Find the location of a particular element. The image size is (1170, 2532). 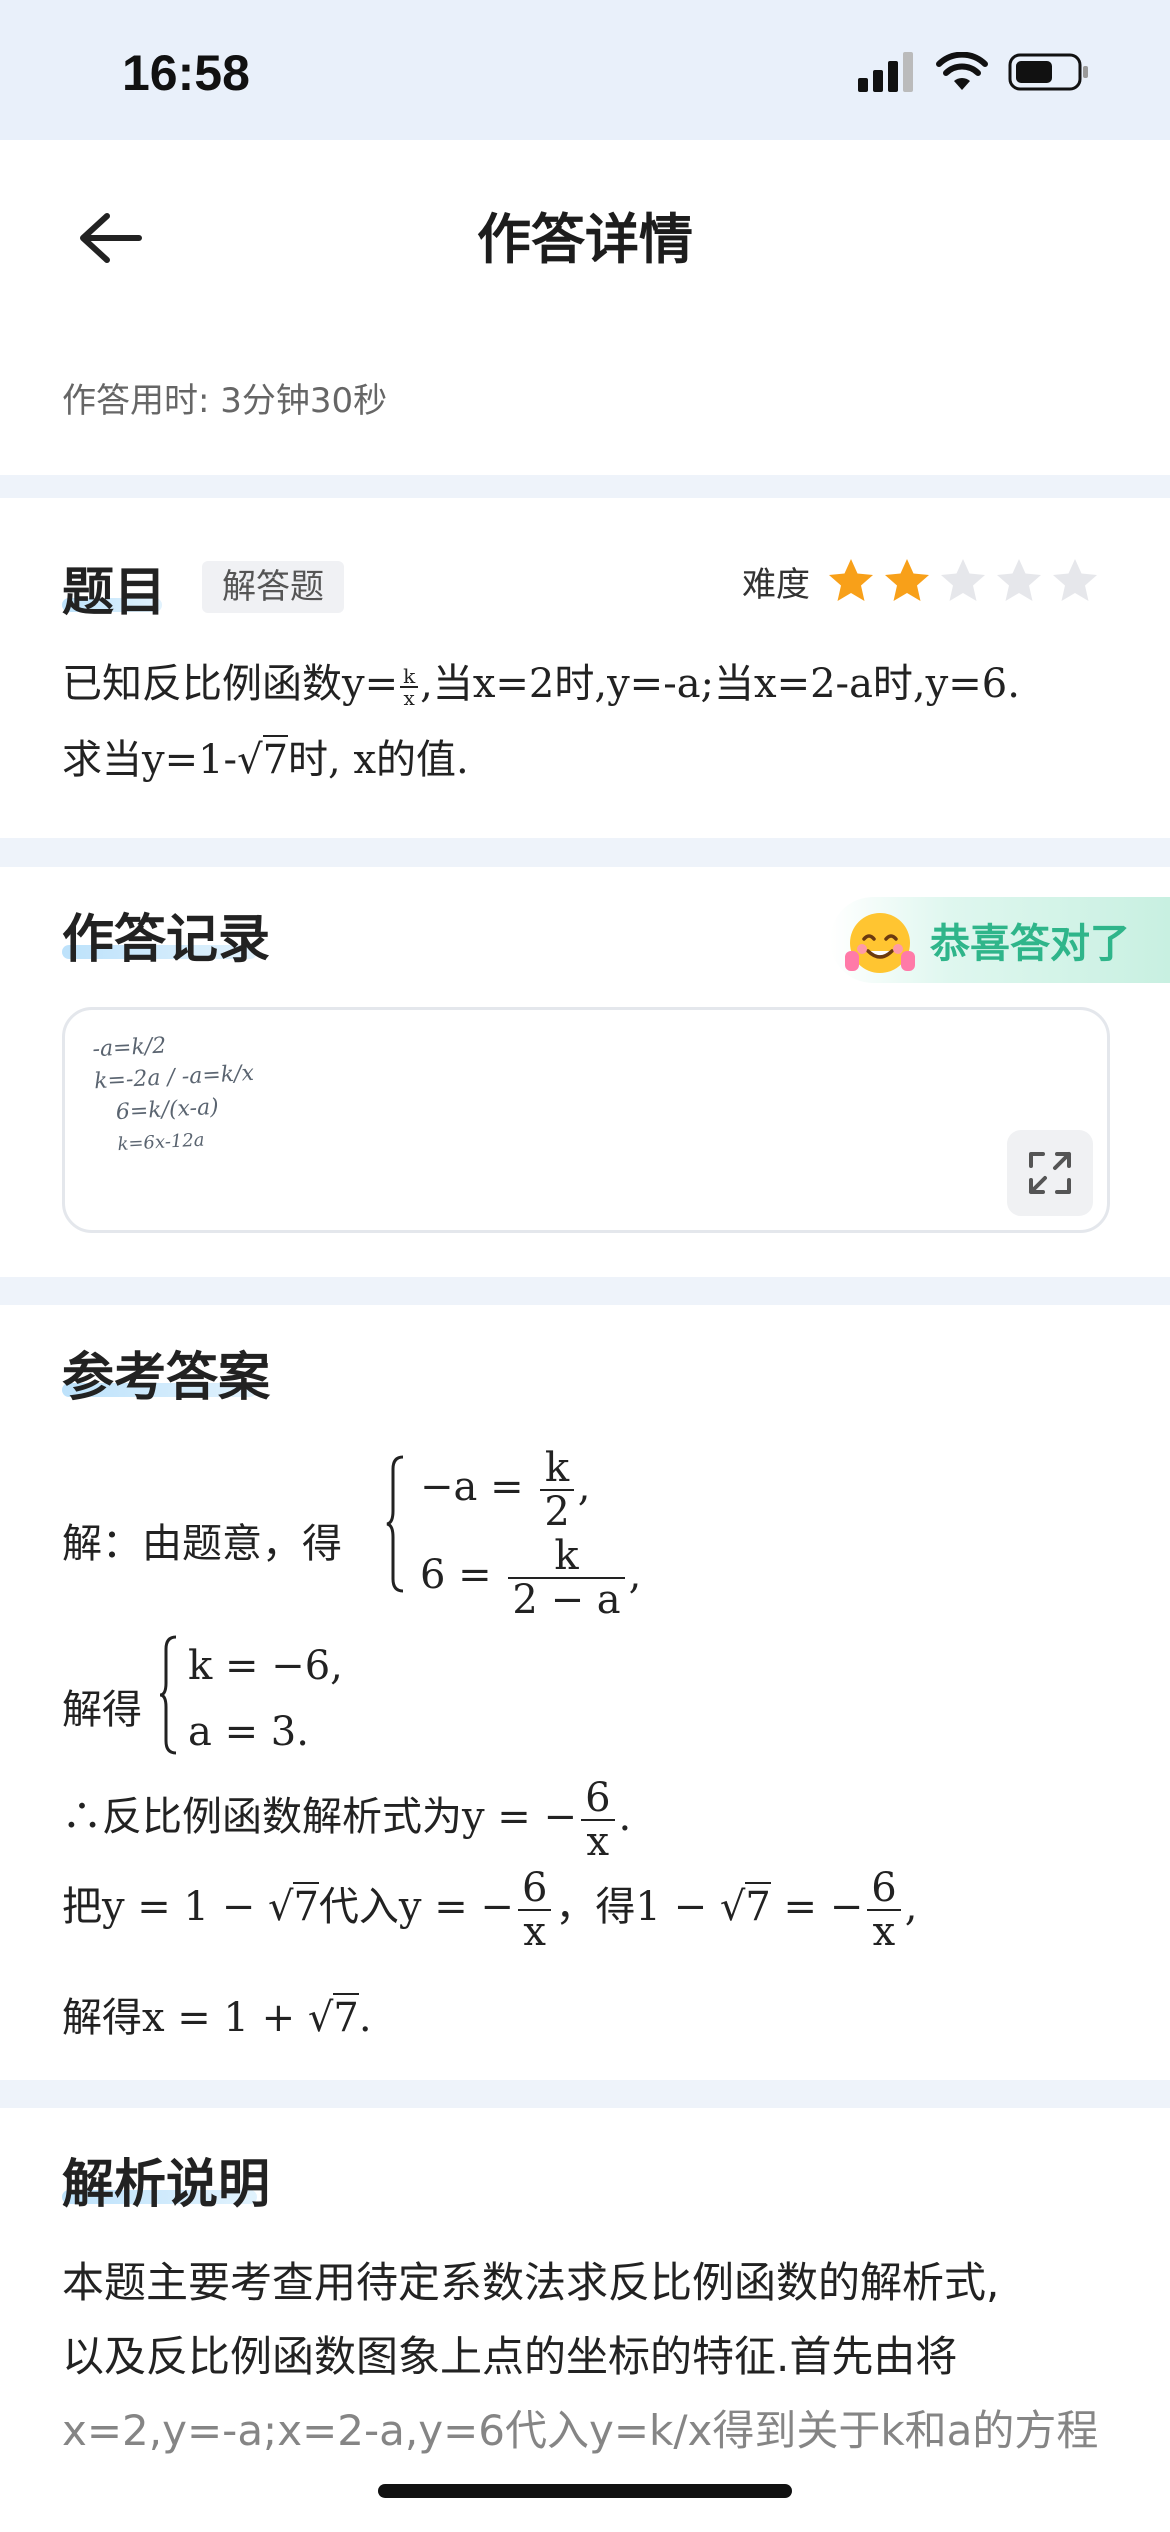

equation-lhs: 6 = is located at coordinates (456, 1575).